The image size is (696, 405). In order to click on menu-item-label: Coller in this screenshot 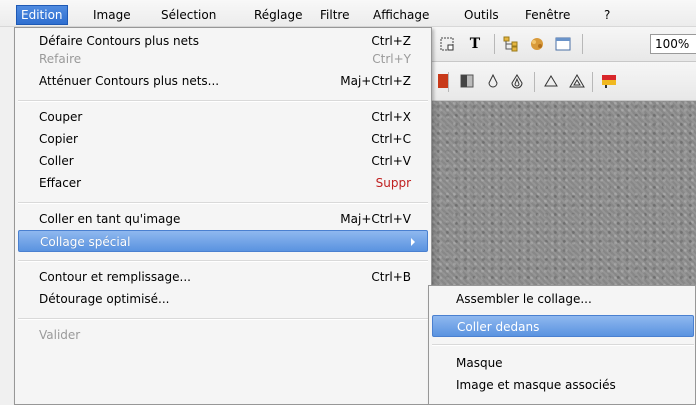, I will do `click(56, 161)`.